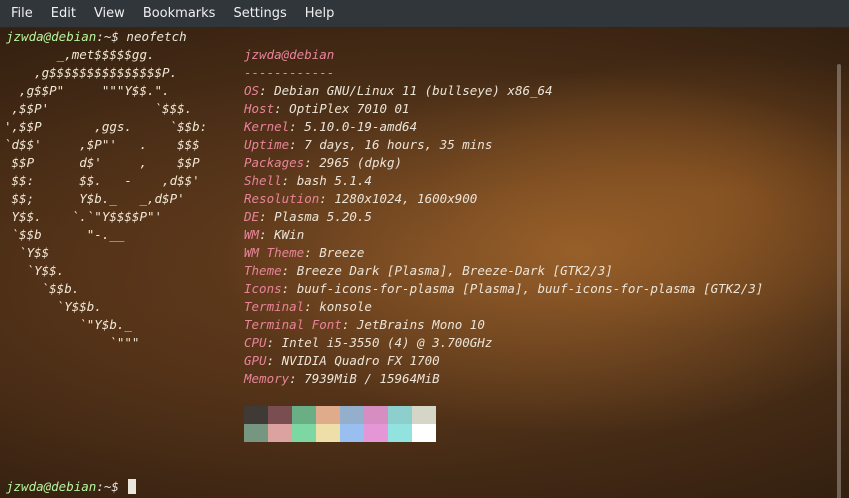 The height and width of the screenshot is (498, 849). Describe the element at coordinates (79, 54) in the screenshot. I see `logo-line: _,met$$$$$gg.` at that location.